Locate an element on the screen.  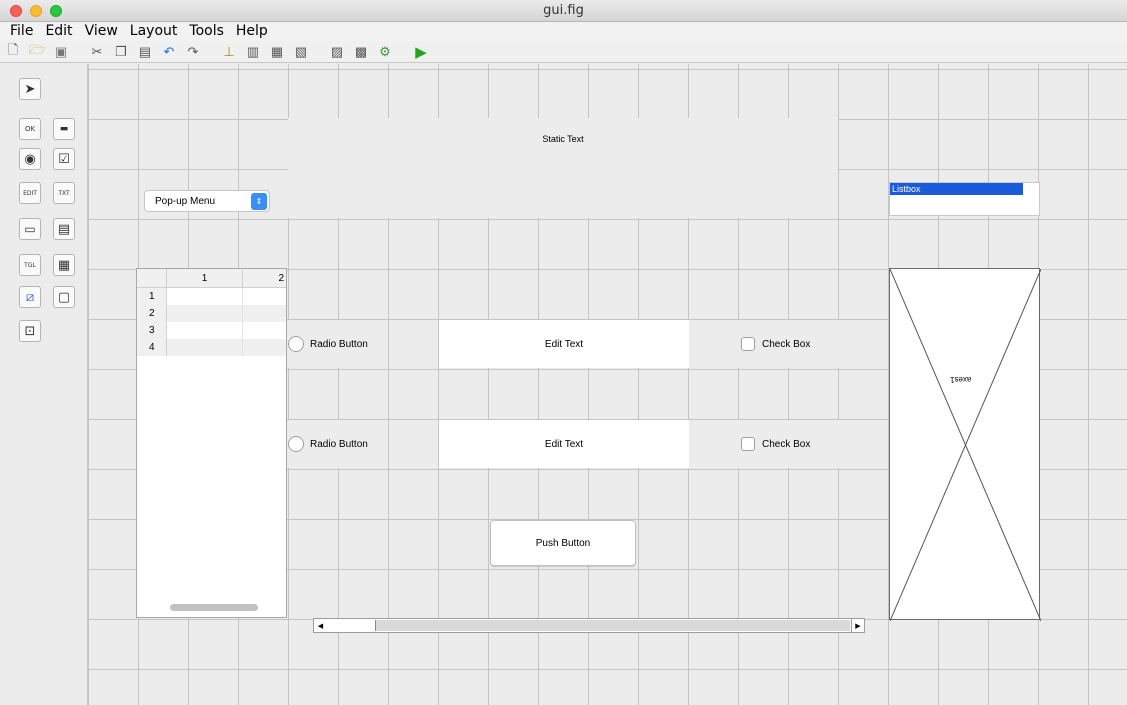
toggle-button-tool-icon: TGL is located at coordinates (30, 265).